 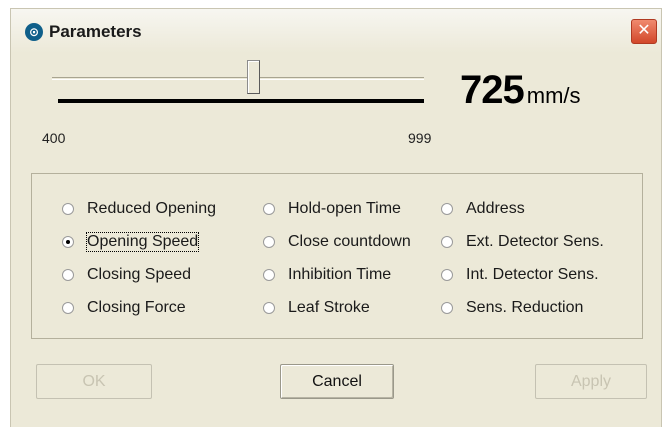 I want to click on value-readout: 725 mm/s, so click(x=520, y=90).